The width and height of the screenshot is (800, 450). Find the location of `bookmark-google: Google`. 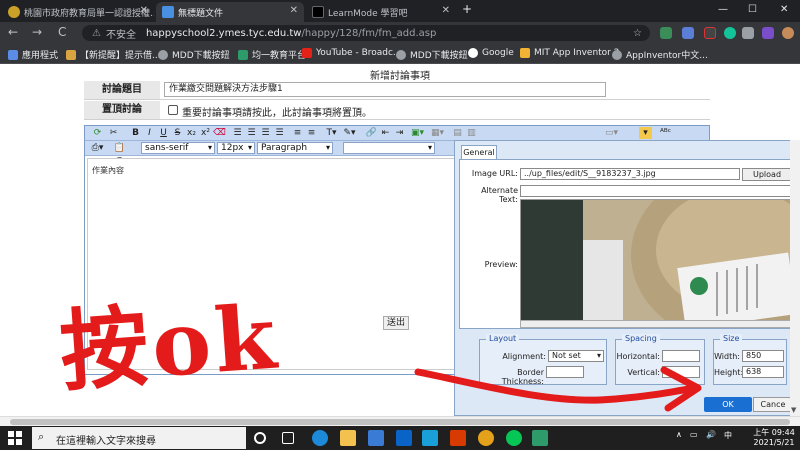

bookmark-google: Google is located at coordinates (491, 53).